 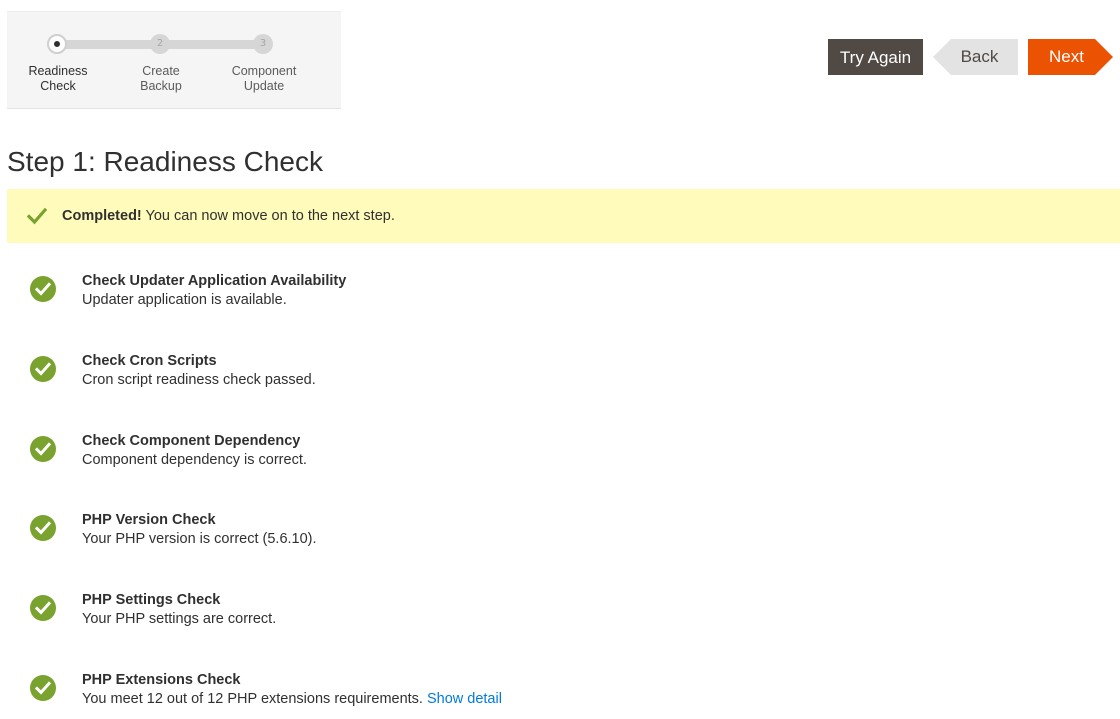 I want to click on step-1-label: Readiness Check, so click(x=58, y=79).